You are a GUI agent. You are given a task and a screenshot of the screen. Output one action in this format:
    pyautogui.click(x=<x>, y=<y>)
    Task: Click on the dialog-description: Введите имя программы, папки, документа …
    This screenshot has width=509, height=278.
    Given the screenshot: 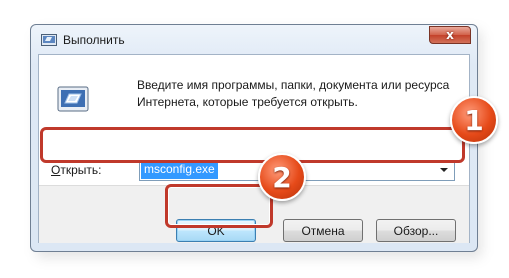 What is the action you would take?
    pyautogui.click(x=293, y=93)
    